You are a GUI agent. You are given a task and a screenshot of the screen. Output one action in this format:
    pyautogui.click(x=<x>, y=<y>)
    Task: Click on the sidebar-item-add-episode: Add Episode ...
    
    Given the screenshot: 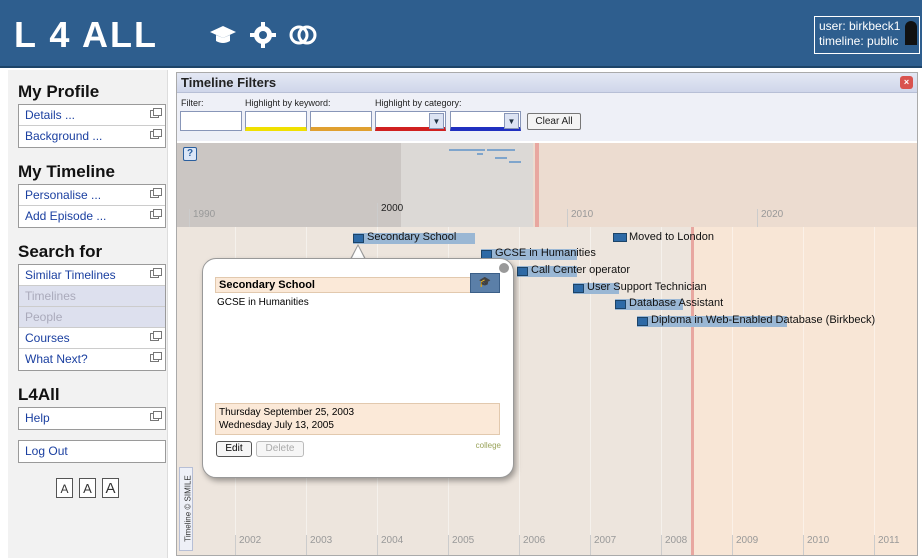 What is the action you would take?
    pyautogui.click(x=92, y=216)
    